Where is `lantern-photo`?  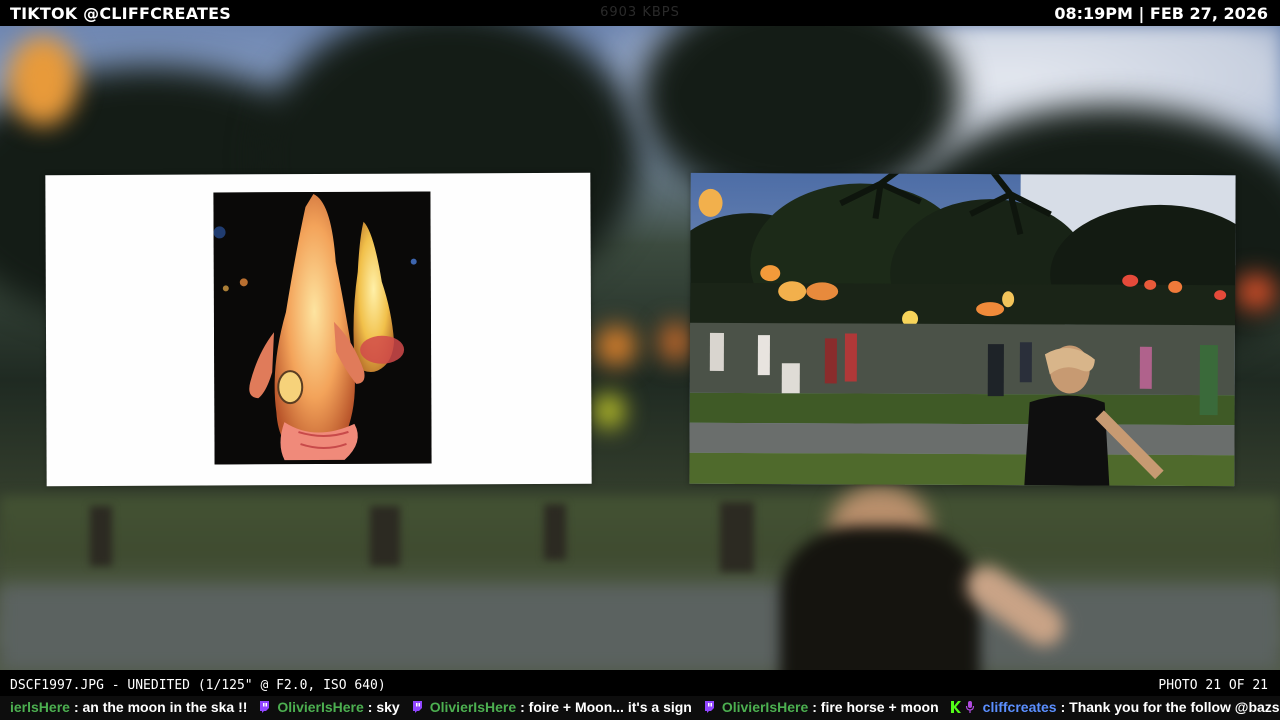
lantern-photo is located at coordinates (322, 328).